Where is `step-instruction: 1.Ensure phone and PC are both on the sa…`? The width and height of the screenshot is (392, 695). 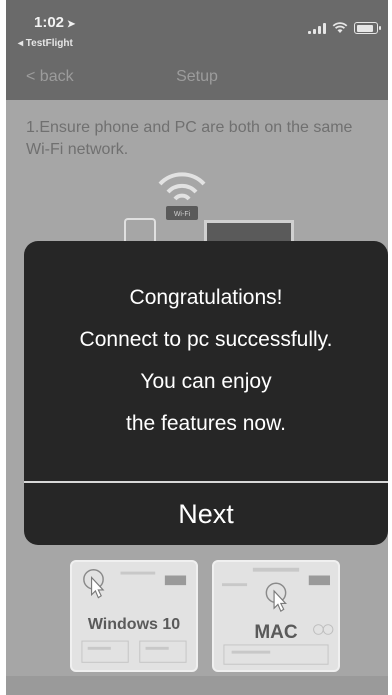
step-instruction: 1.Ensure phone and PC are both on the sa… is located at coordinates (189, 138).